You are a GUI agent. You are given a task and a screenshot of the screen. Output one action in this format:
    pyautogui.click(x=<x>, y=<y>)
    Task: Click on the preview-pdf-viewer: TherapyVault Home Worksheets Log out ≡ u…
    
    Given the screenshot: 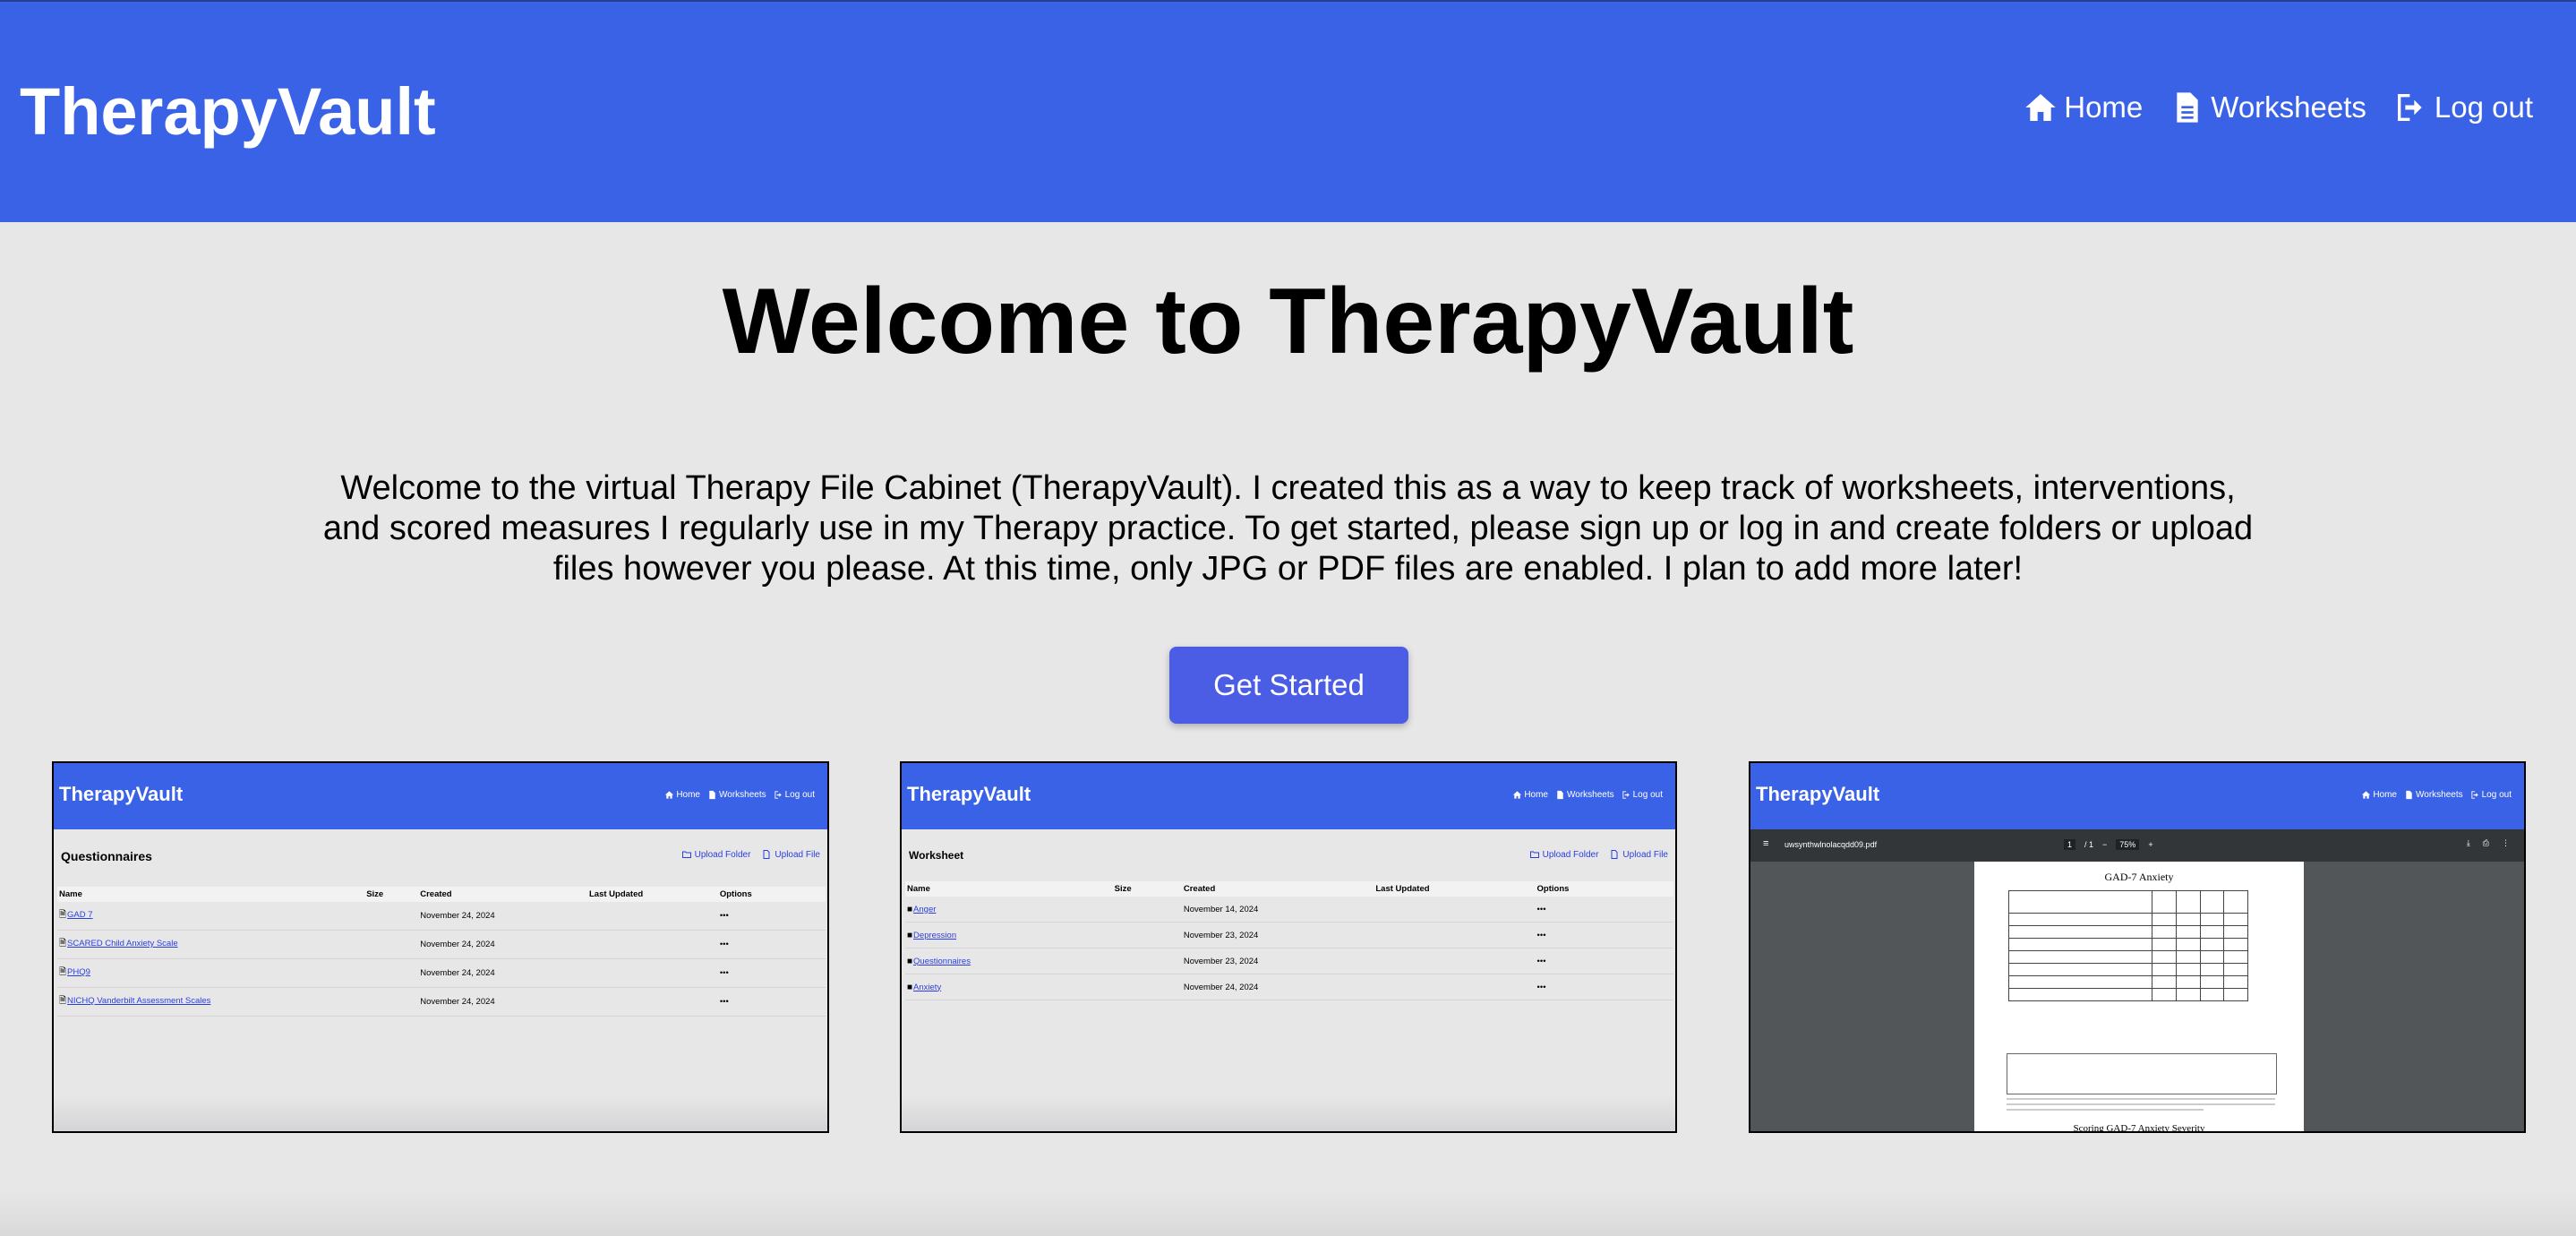 What is the action you would take?
    pyautogui.click(x=2137, y=947)
    